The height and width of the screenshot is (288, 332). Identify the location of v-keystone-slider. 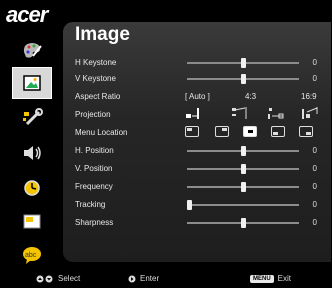
(243, 79).